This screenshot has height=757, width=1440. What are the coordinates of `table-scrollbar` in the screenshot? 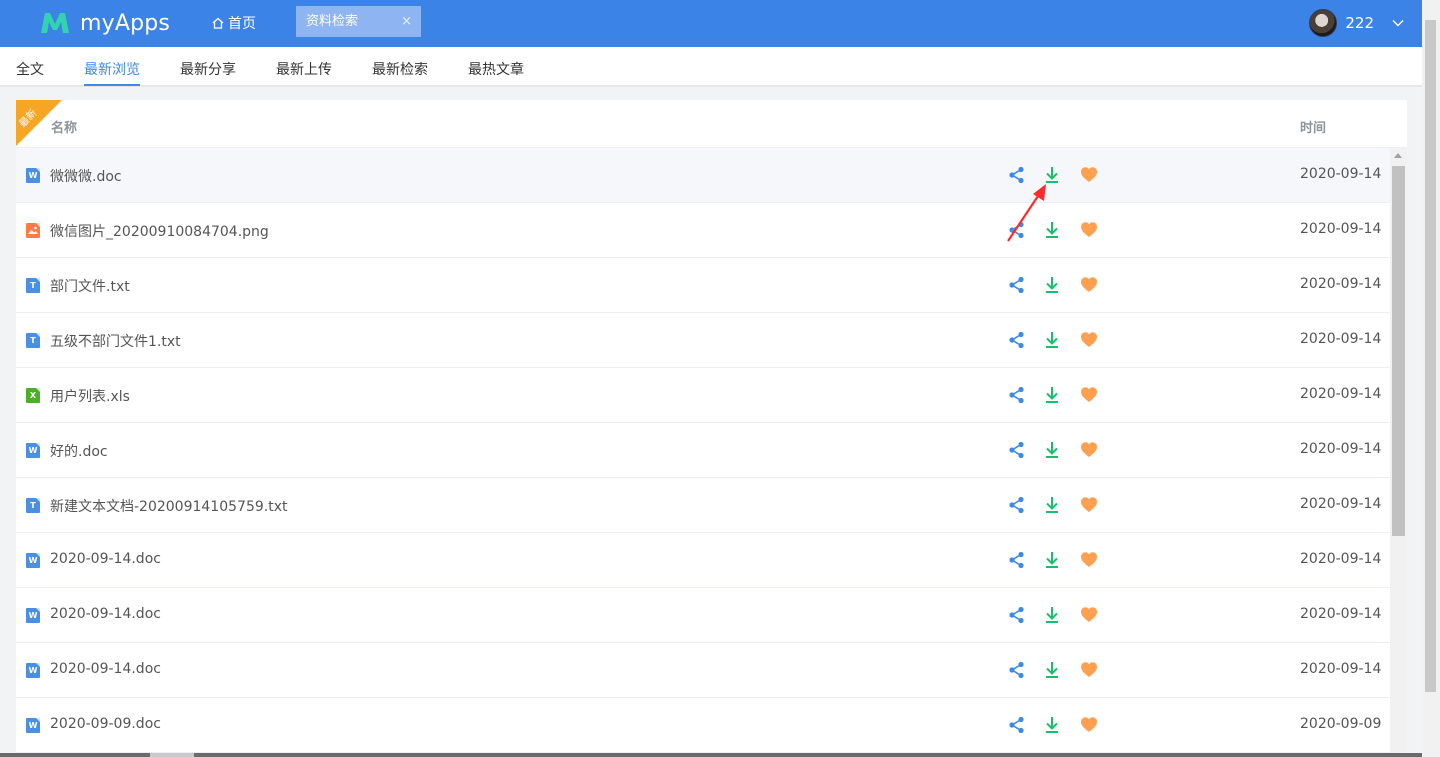 It's located at (1398, 452).